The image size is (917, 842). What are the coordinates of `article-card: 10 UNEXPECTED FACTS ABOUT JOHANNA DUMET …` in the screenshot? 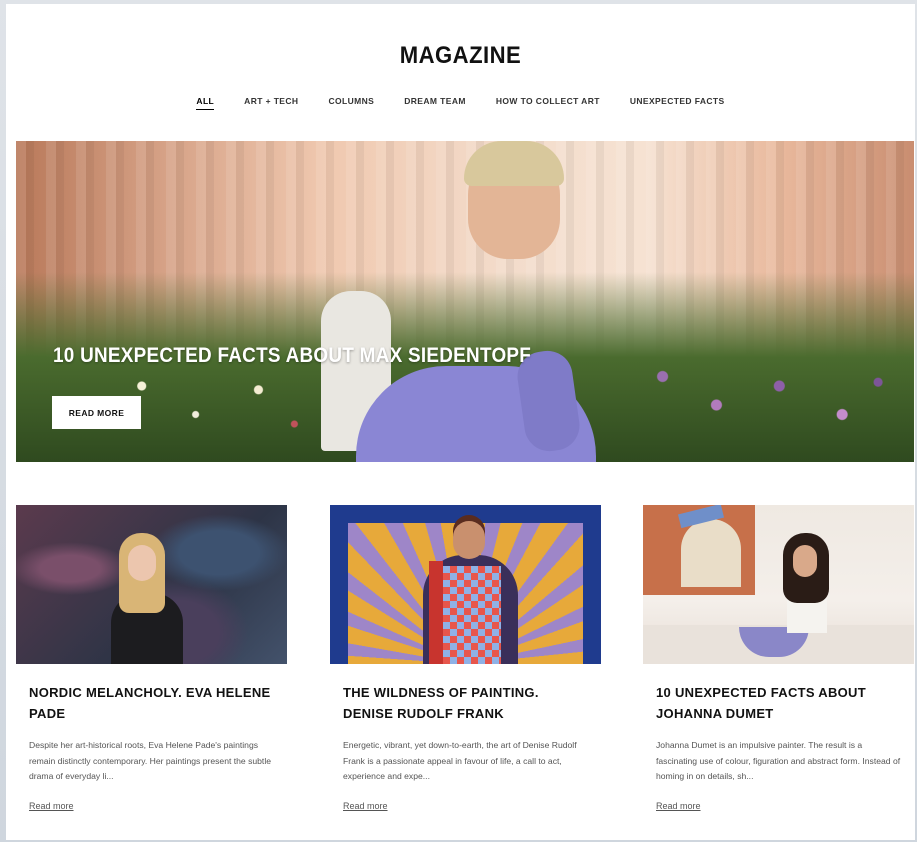 It's located at (778, 658).